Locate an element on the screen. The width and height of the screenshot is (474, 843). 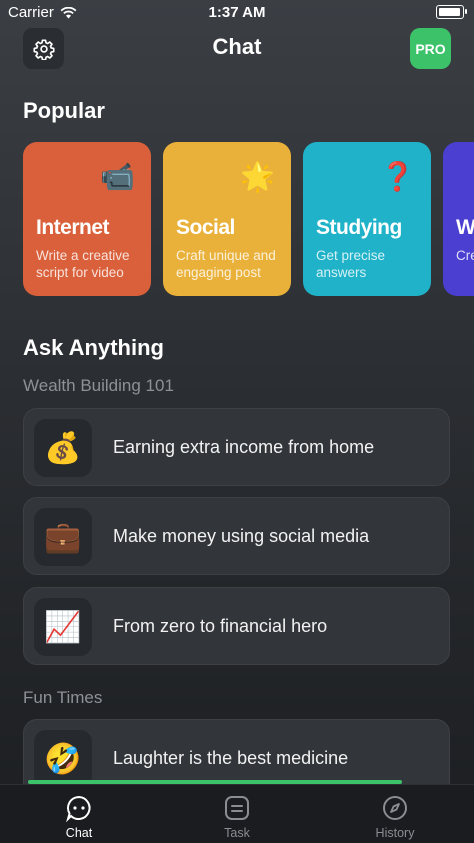
card-studying: ❓ Studying Get precise answers is located at coordinates (367, 219).